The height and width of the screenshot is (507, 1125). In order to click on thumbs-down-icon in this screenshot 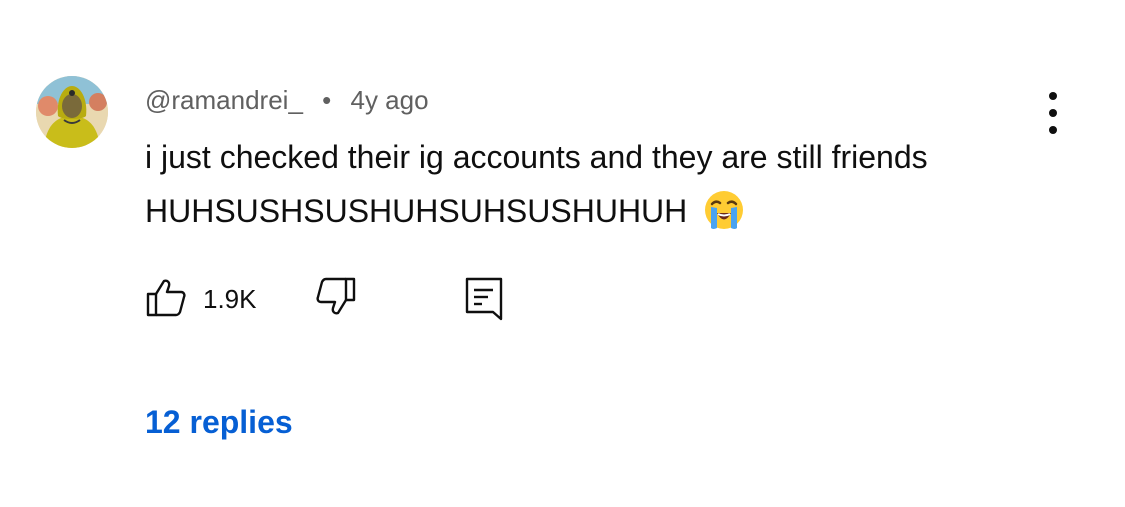, I will do `click(336, 299)`.